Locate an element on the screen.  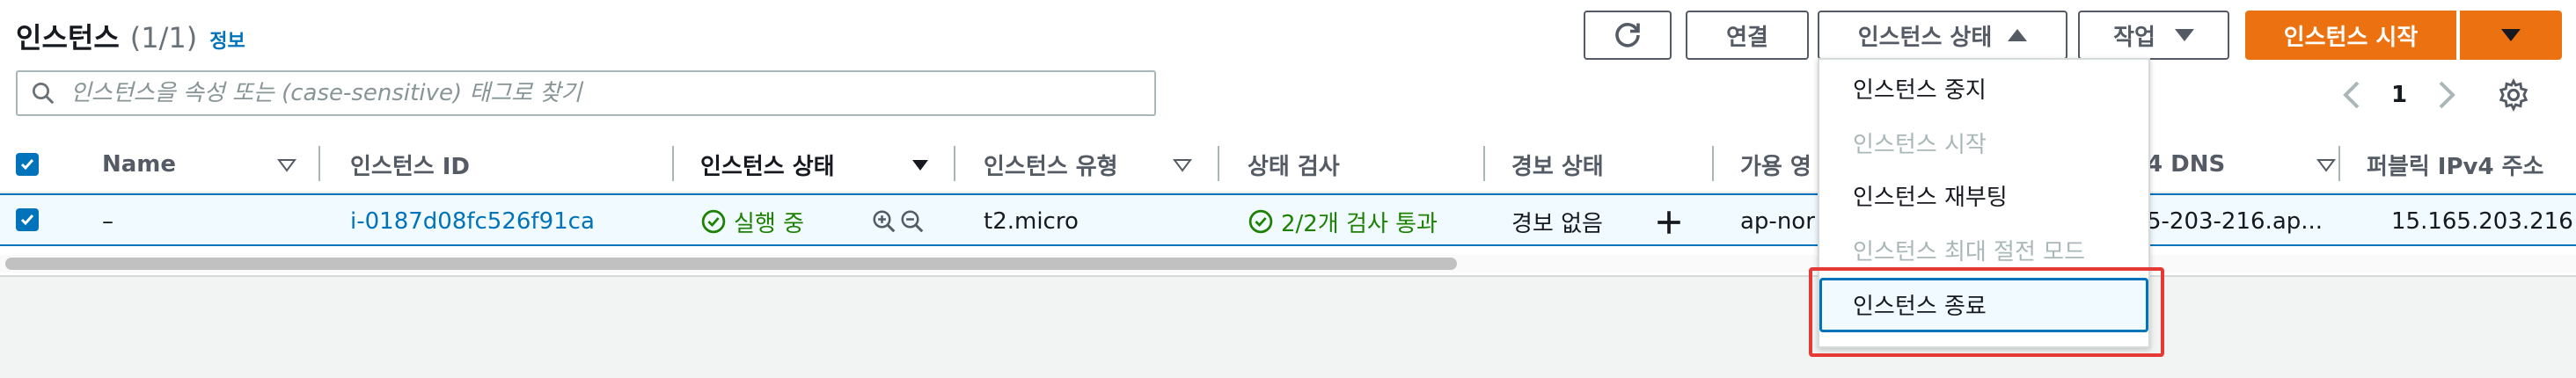
refresh-icon is located at coordinates (1627, 35).